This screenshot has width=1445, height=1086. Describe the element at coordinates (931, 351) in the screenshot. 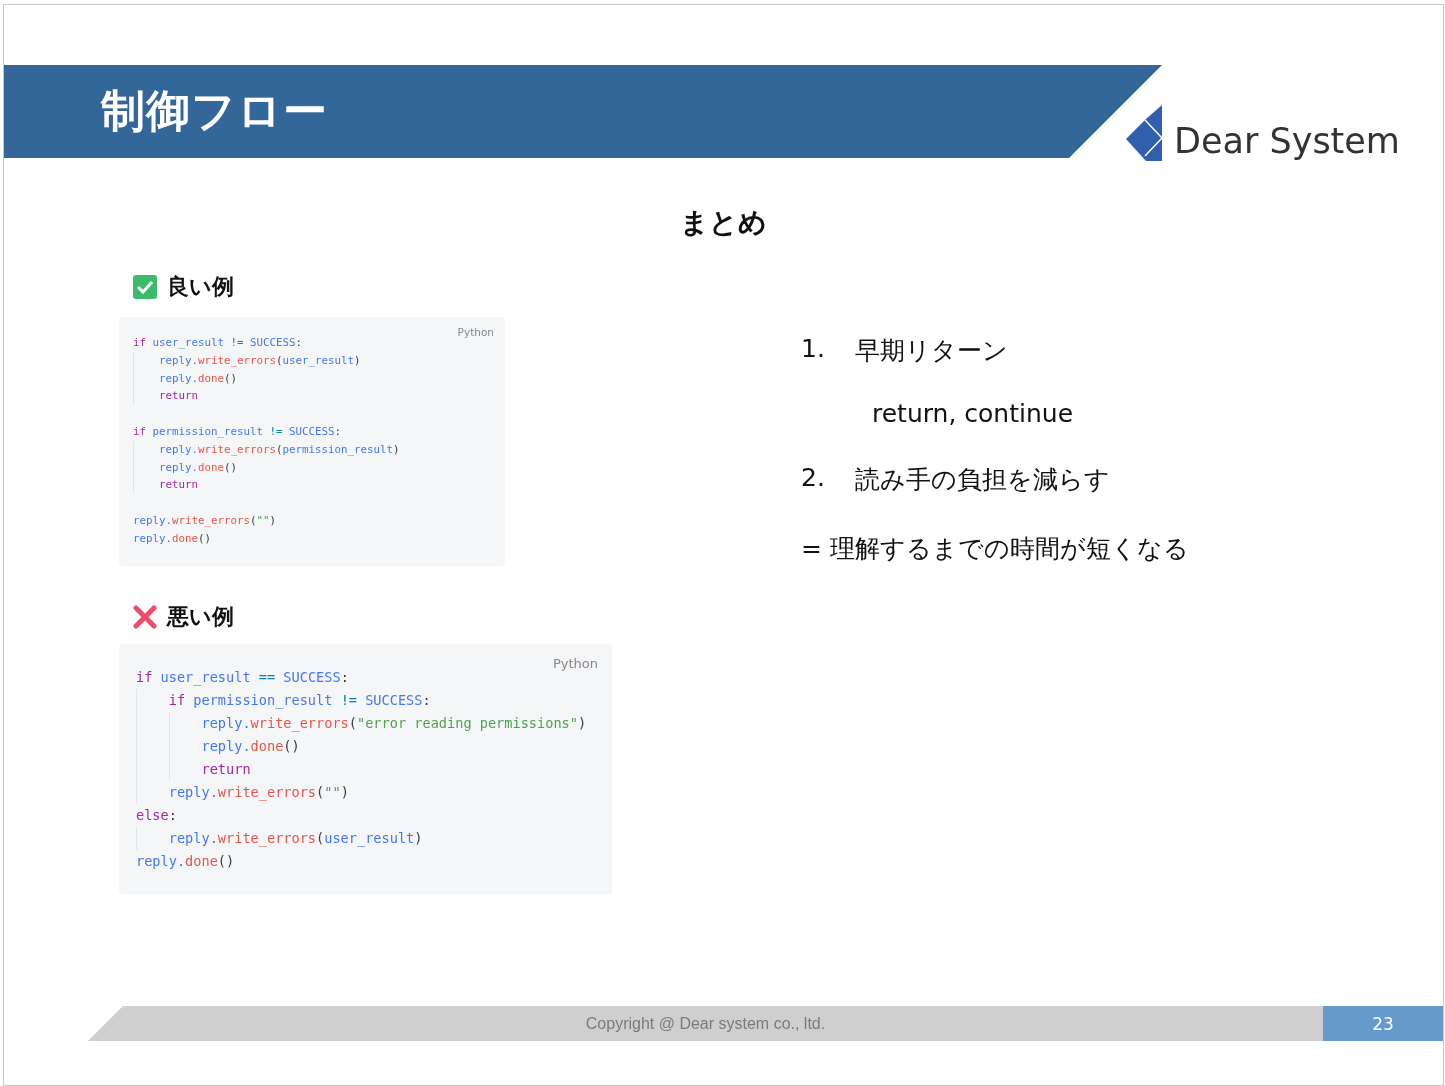

I see `list-item-text: 早期リターン` at that location.